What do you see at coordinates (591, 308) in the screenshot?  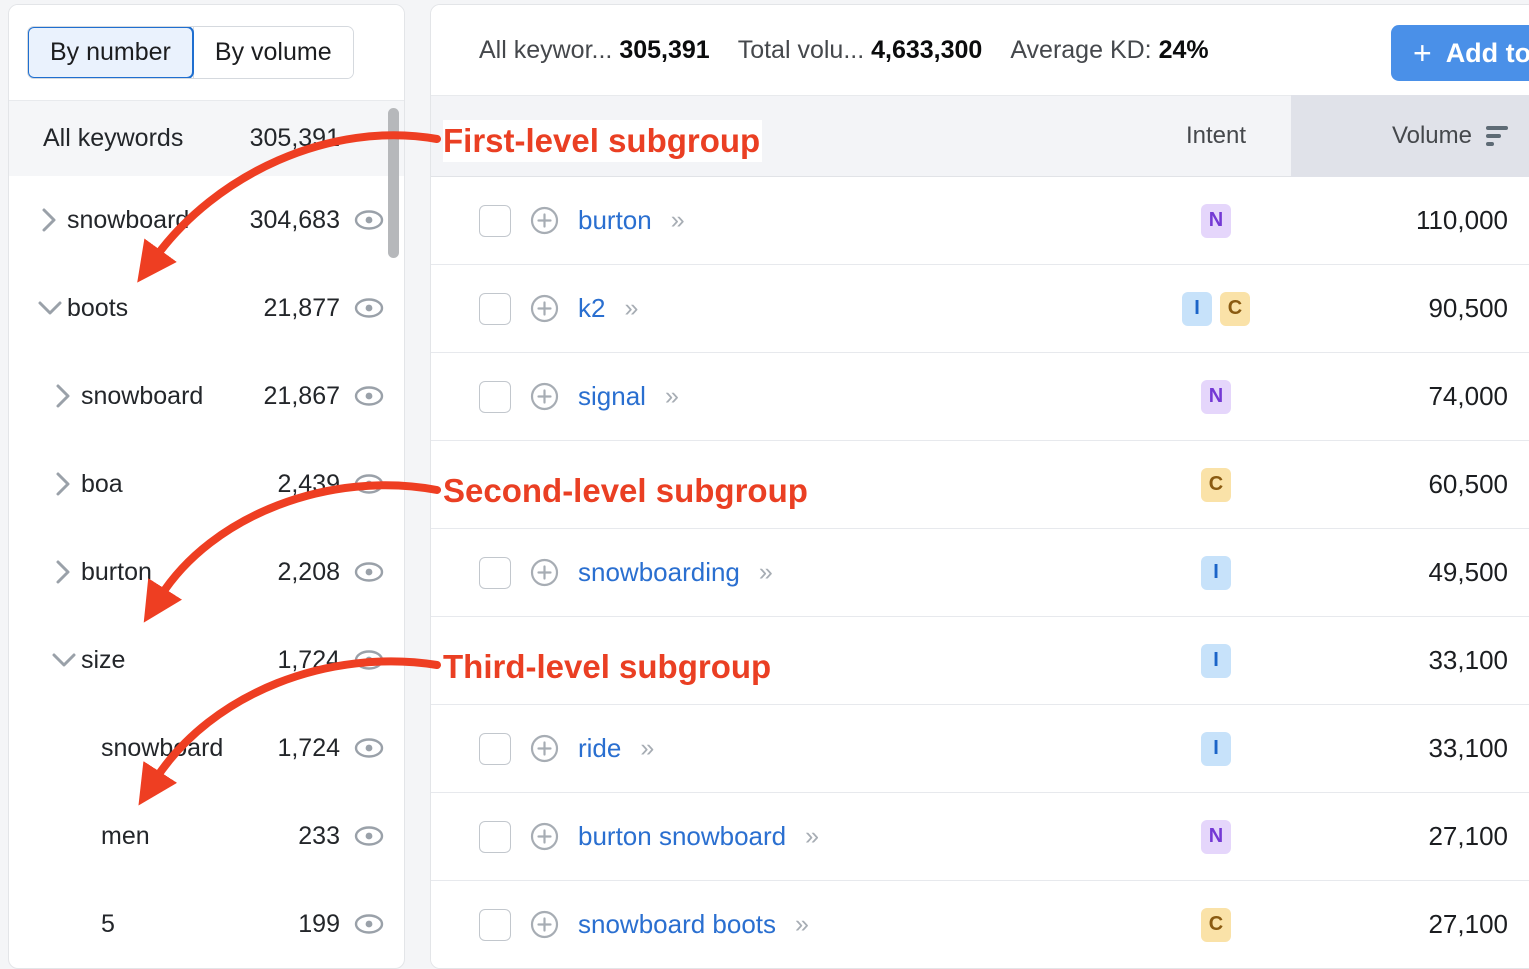 I see `keyword-text: k2` at bounding box center [591, 308].